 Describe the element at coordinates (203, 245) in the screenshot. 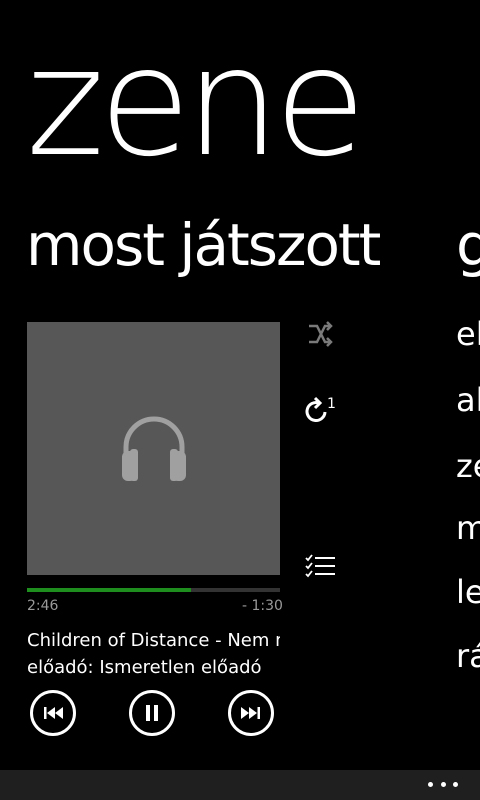

I see `section-title-most-played: most játszott` at that location.